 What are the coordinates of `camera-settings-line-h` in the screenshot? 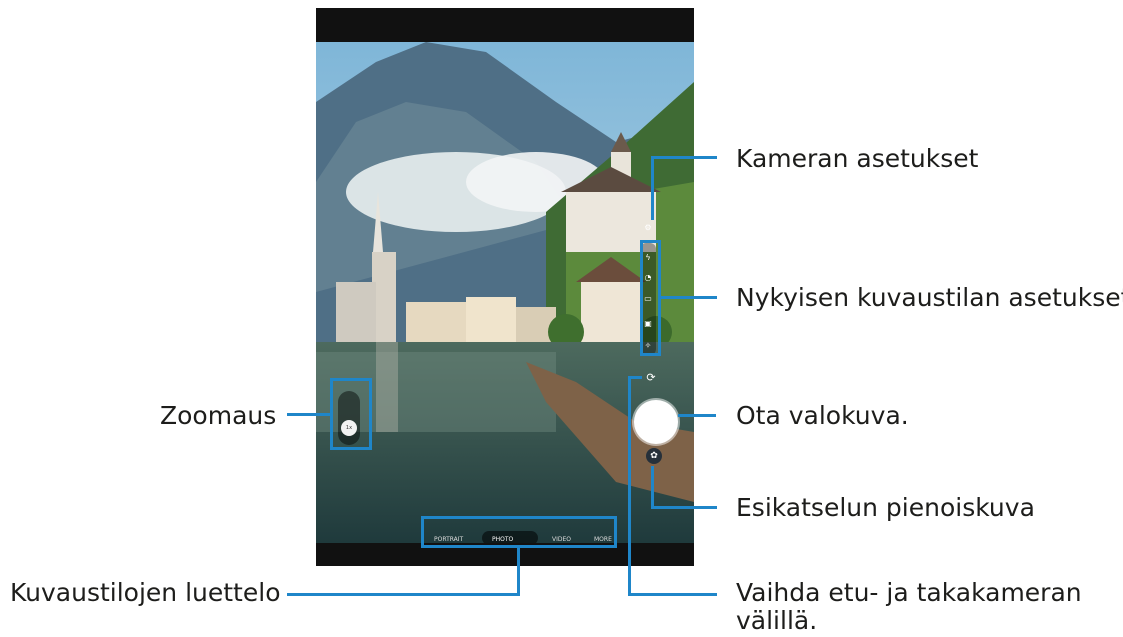 It's located at (684, 157).